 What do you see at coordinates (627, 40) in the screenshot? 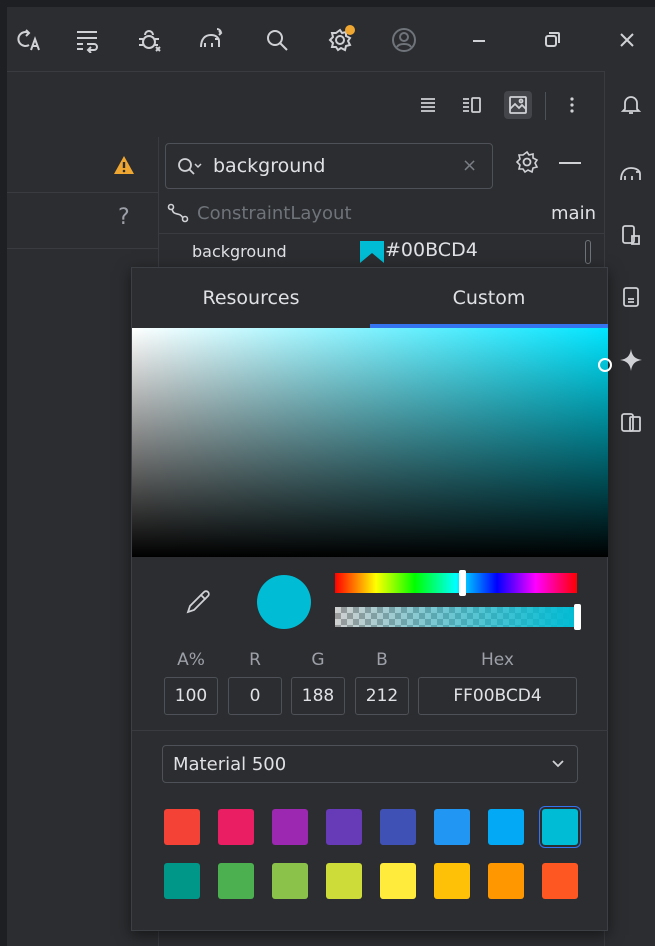
I see `close-icon` at bounding box center [627, 40].